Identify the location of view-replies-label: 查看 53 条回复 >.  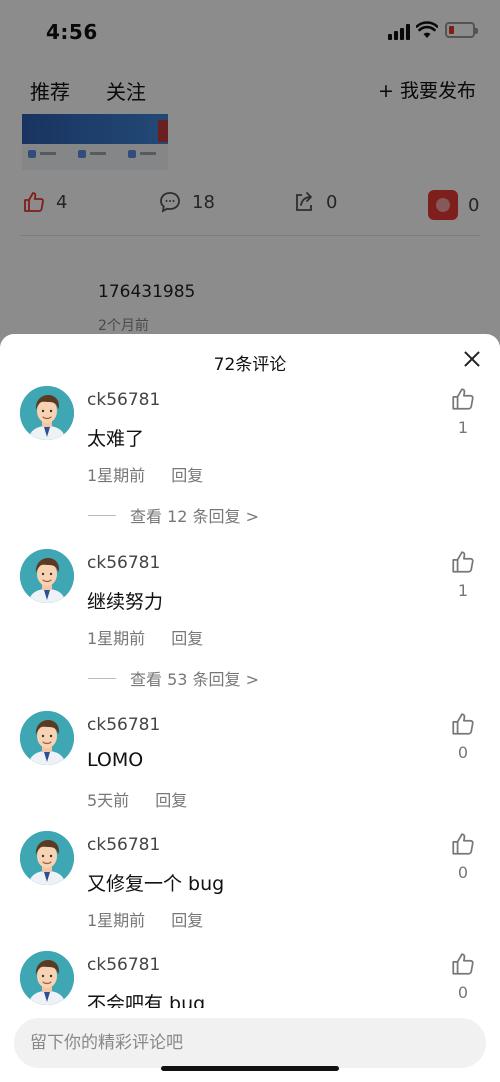
(195, 679).